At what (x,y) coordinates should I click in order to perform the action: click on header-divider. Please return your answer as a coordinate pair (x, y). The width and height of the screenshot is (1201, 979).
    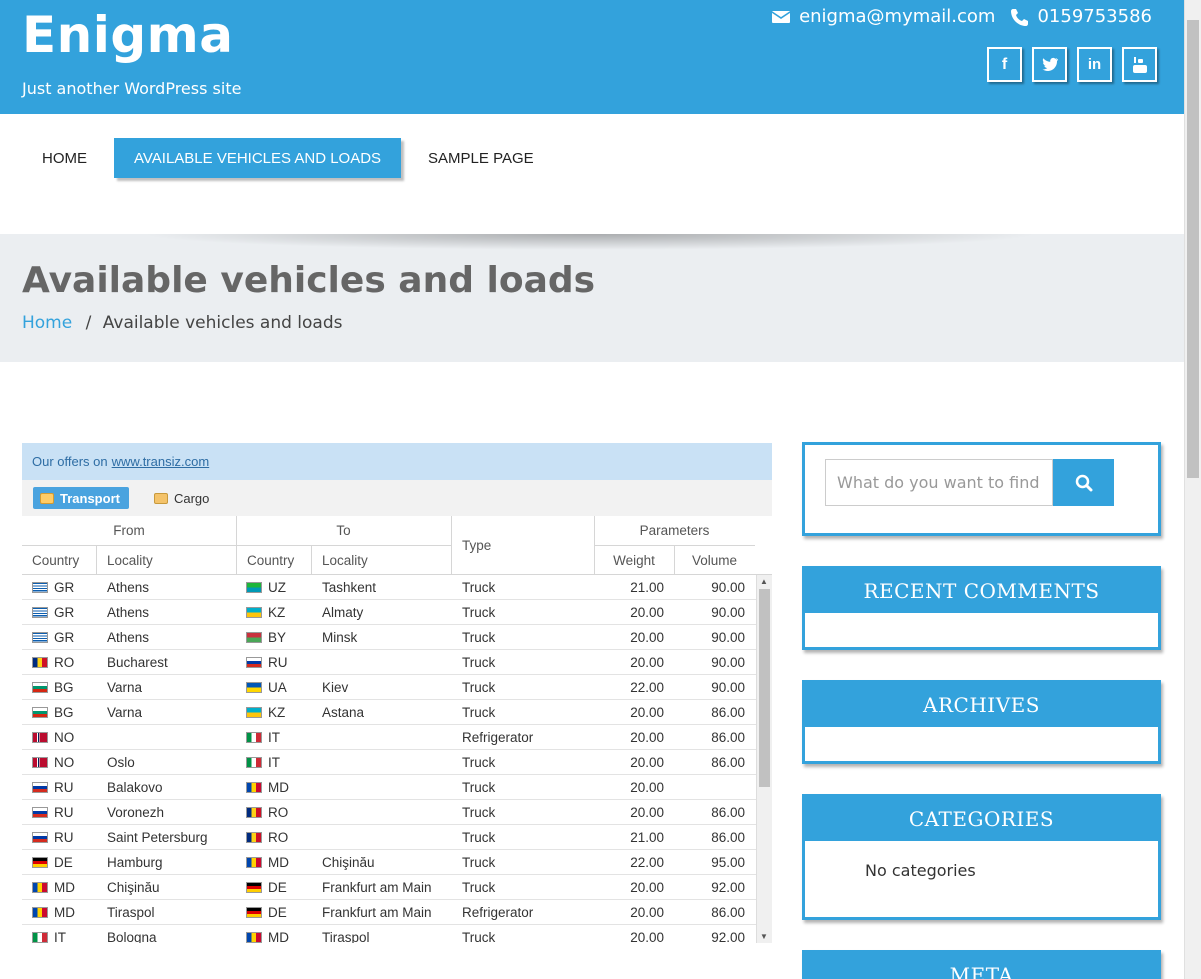
    Looking at the image, I should click on (451, 545).